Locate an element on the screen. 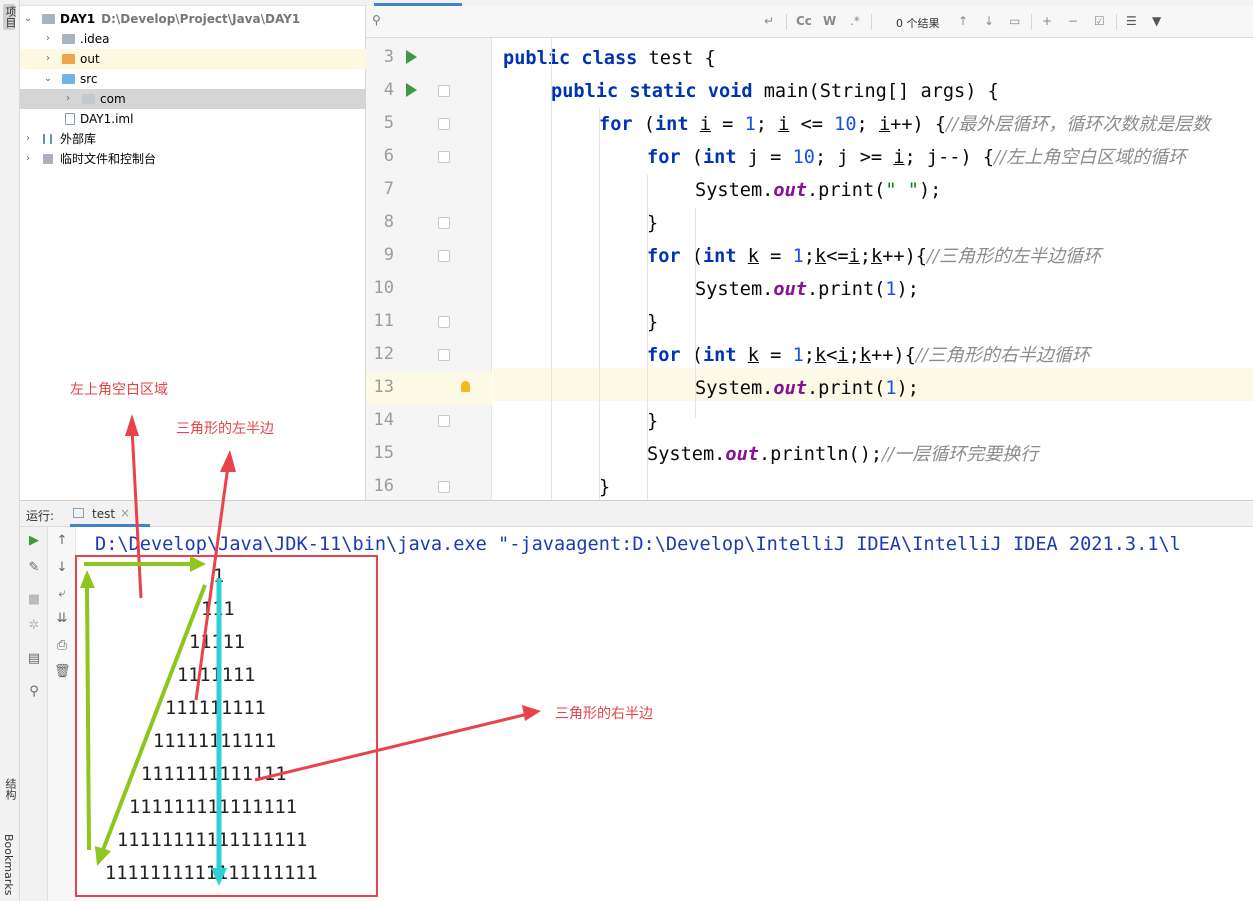 The width and height of the screenshot is (1253, 901). code-text: ; is located at coordinates (809, 355).